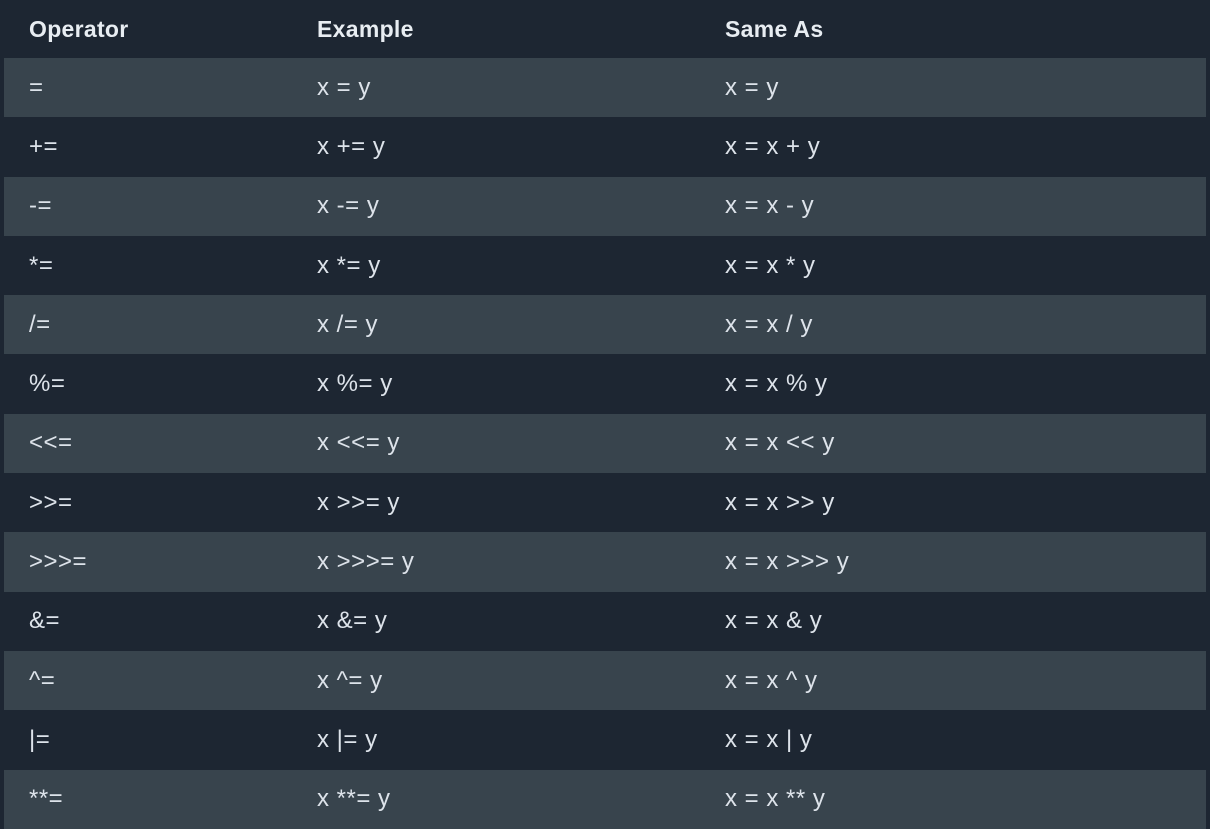  What do you see at coordinates (358, 502) in the screenshot?
I see `example-cell: x >>= y` at bounding box center [358, 502].